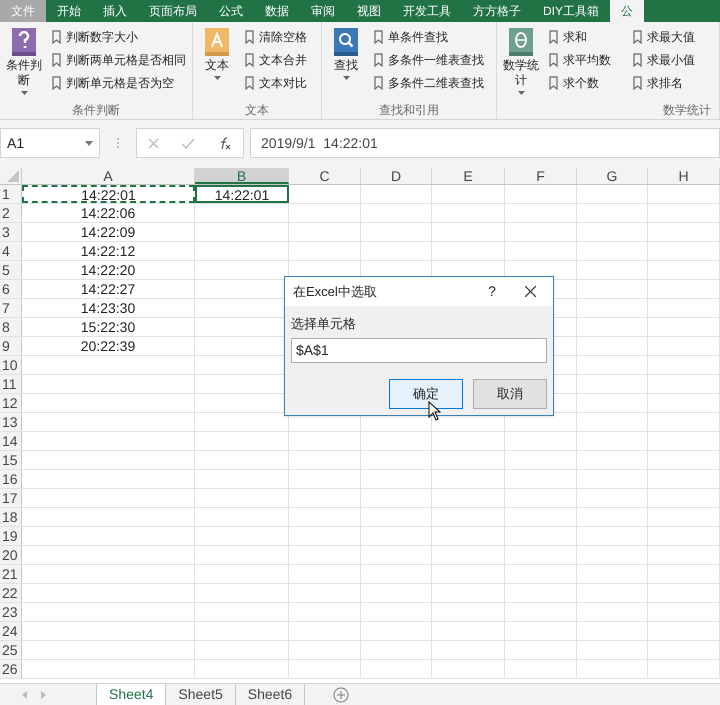  What do you see at coordinates (11, 460) in the screenshot?
I see `row-header: 15` at bounding box center [11, 460].